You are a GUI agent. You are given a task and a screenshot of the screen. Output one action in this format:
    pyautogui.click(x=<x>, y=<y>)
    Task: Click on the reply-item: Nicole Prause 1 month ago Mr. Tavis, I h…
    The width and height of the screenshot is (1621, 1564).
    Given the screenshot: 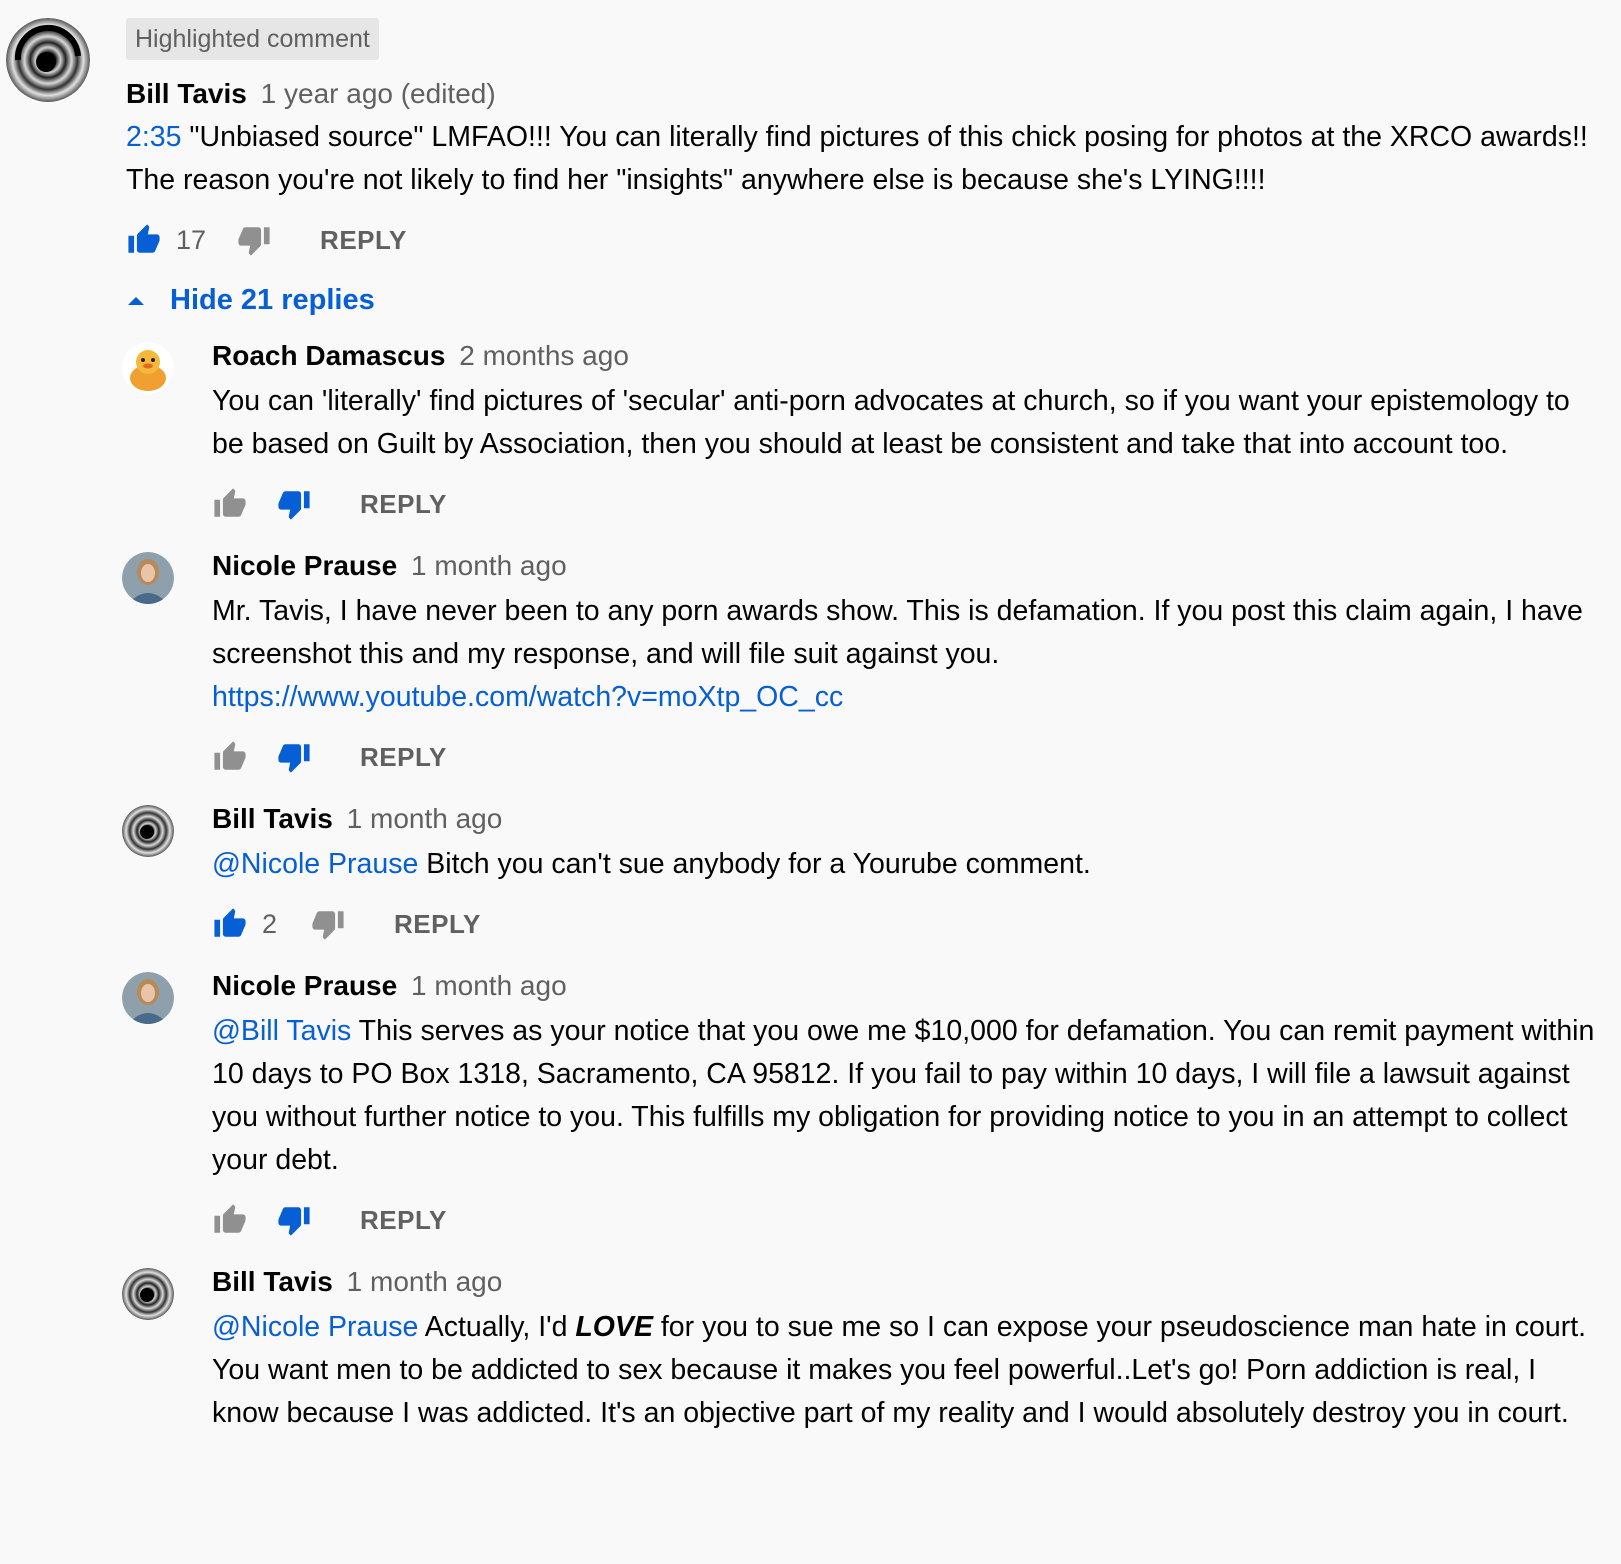 What is the action you would take?
    pyautogui.click(x=859, y=664)
    